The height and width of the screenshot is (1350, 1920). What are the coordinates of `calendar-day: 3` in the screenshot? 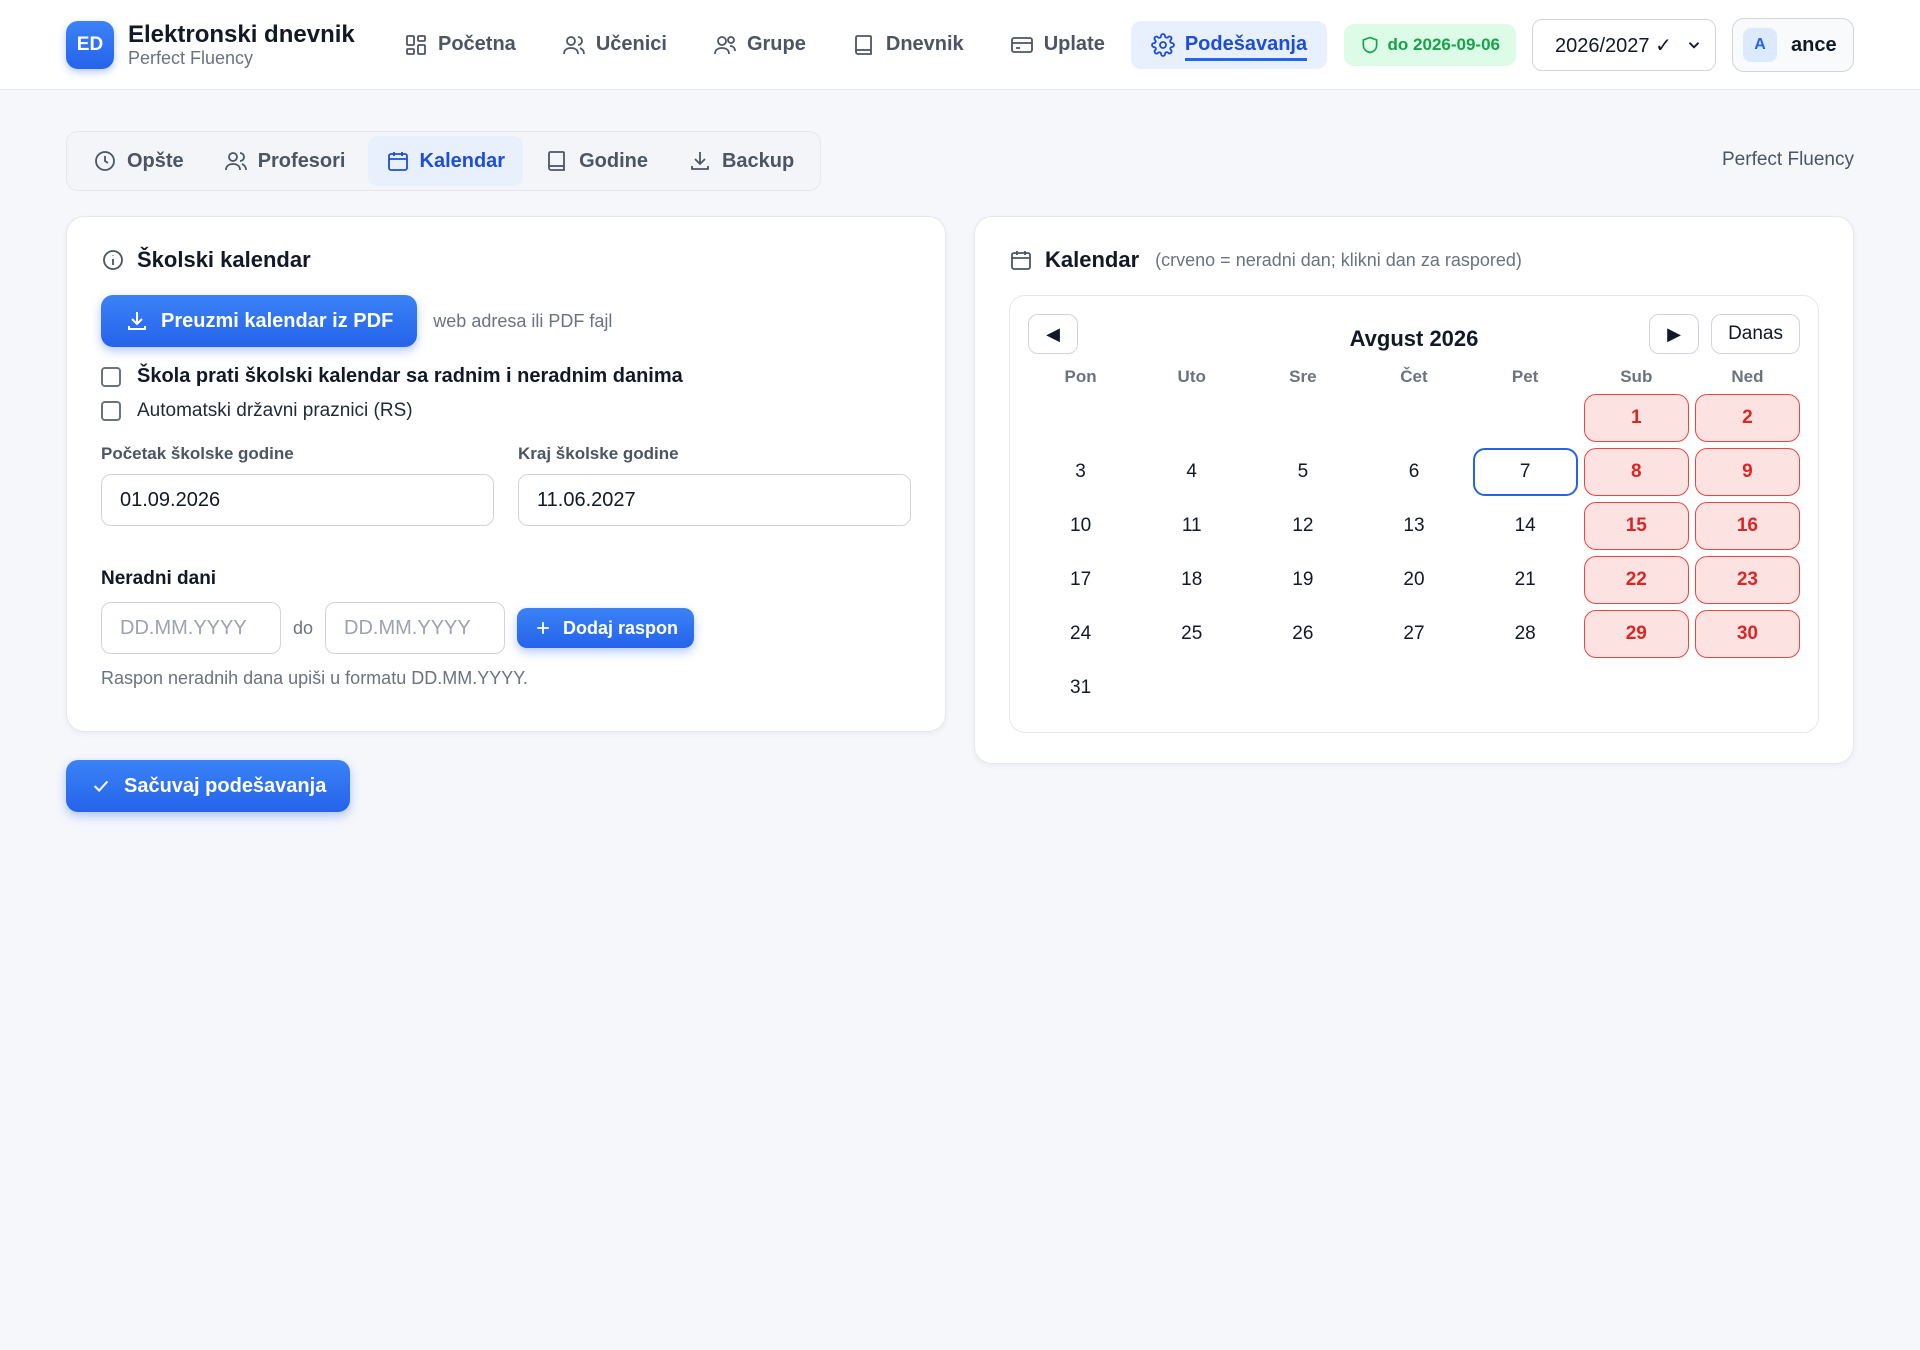 It's located at (1080, 472).